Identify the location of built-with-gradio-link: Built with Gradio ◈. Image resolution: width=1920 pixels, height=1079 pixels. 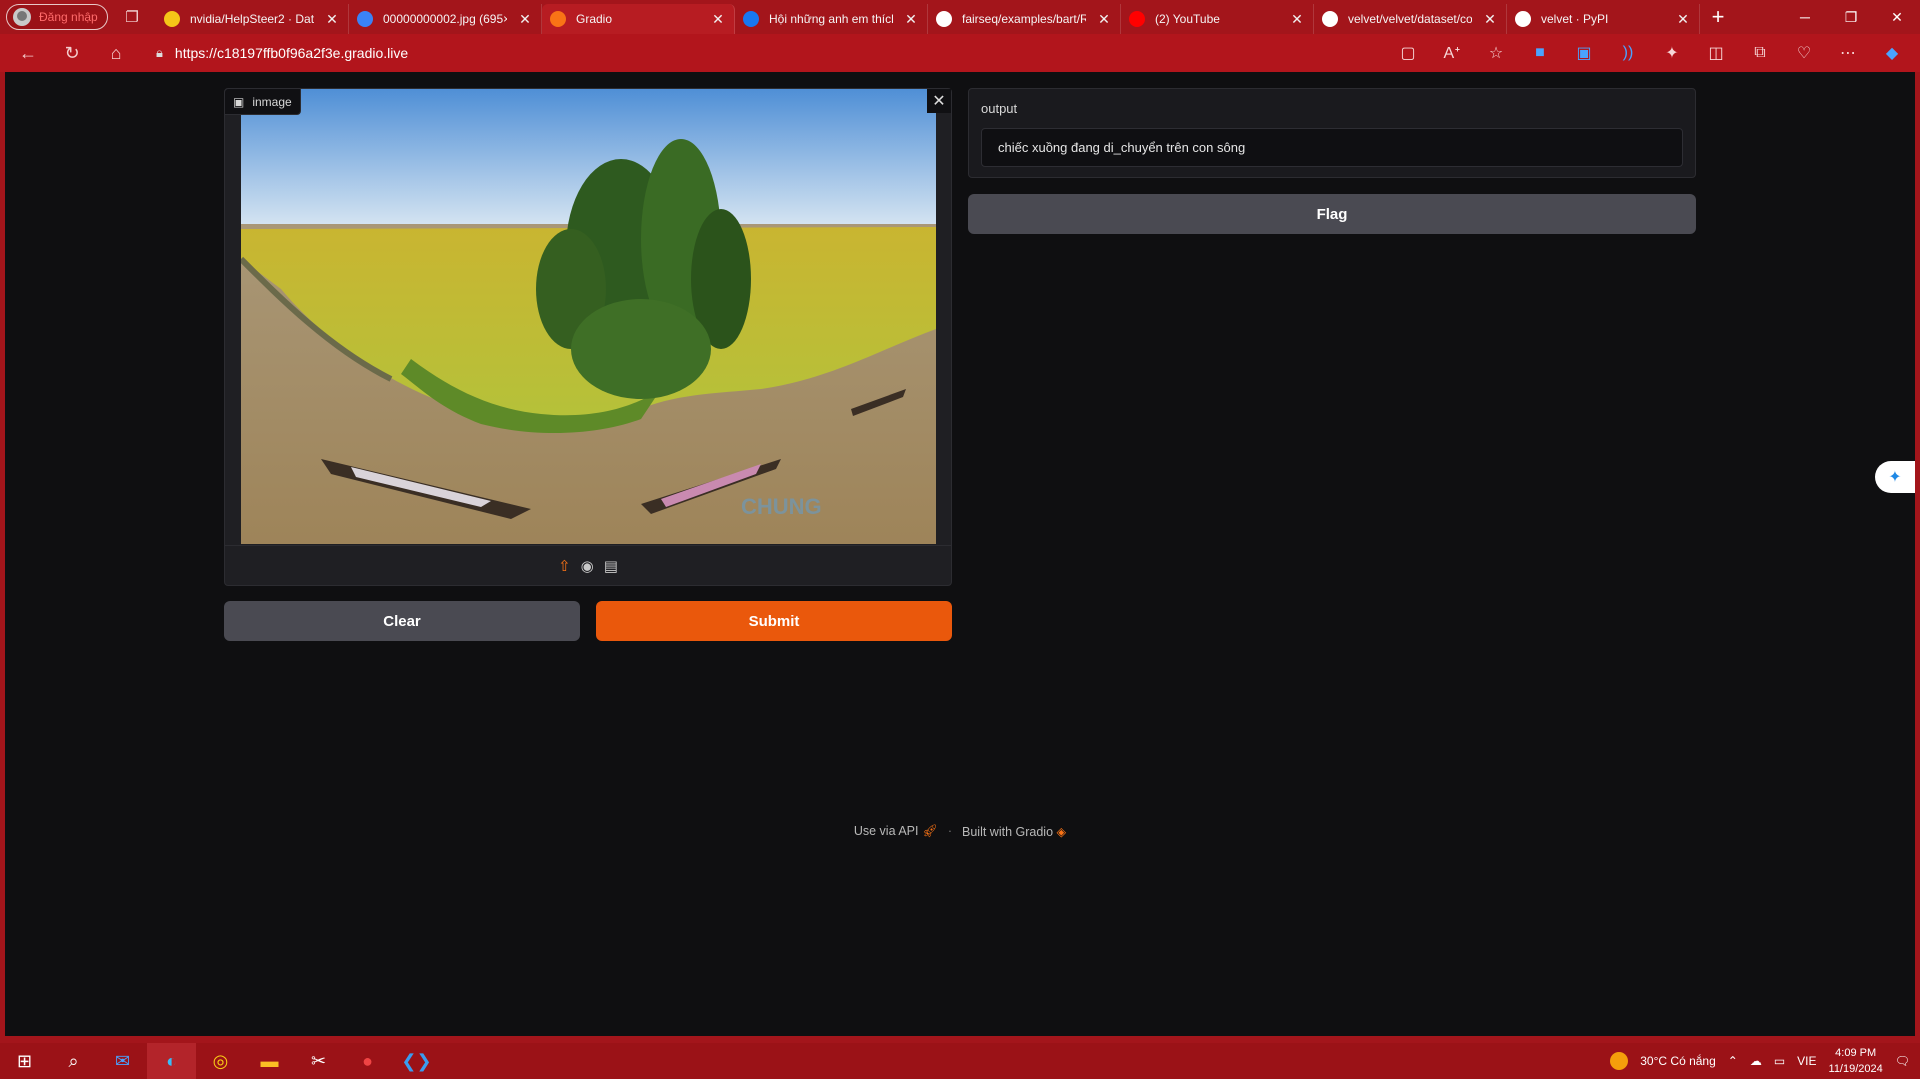
(1014, 831).